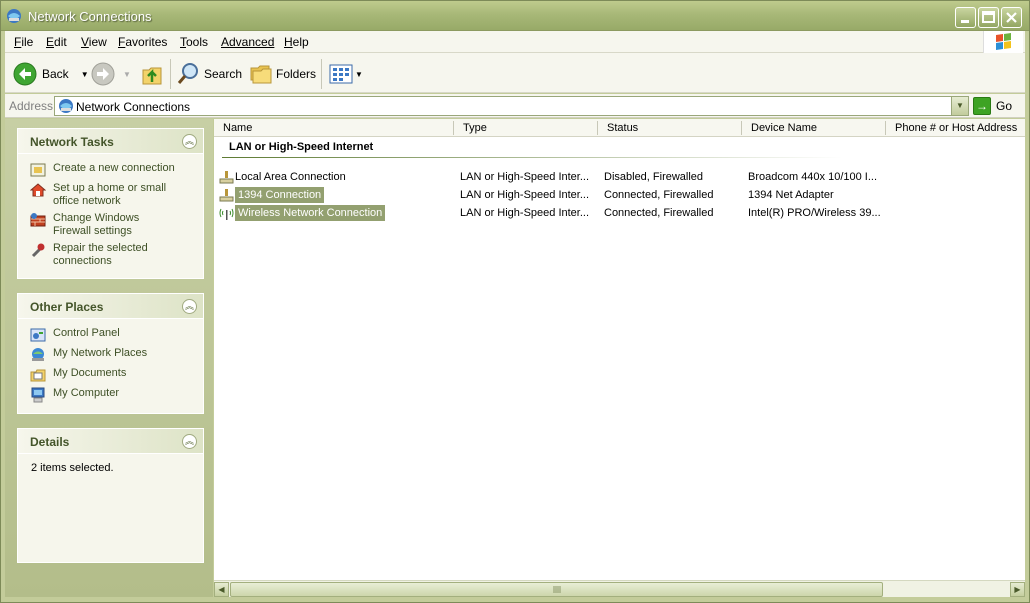 This screenshot has width=1030, height=603. I want to click on place-my-network-places: My Network Places, so click(110, 354).